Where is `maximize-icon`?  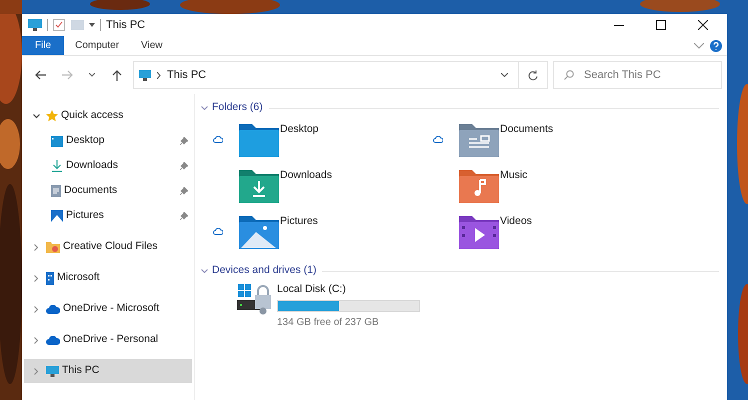 maximize-icon is located at coordinates (661, 25).